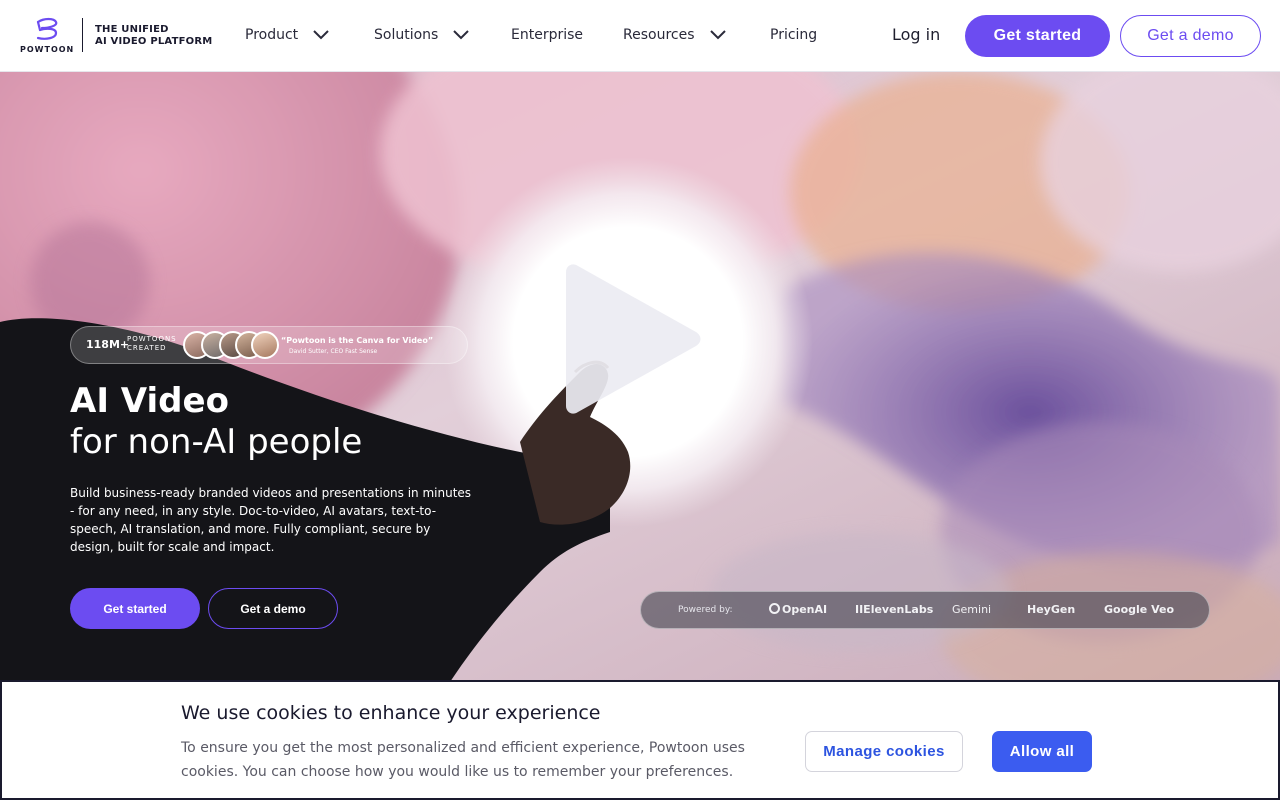 The width and height of the screenshot is (1280, 800). Describe the element at coordinates (972, 609) in the screenshot. I see `partner-gemini: Gemini` at that location.